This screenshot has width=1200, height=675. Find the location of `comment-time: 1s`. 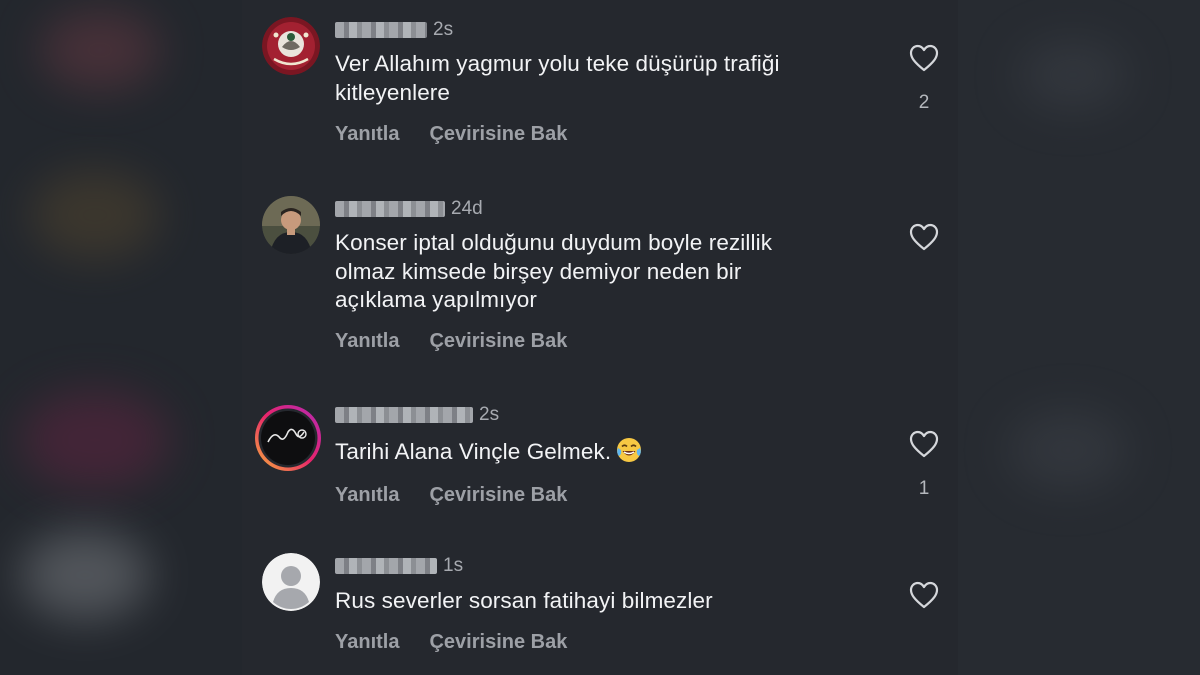

comment-time: 1s is located at coordinates (453, 565).